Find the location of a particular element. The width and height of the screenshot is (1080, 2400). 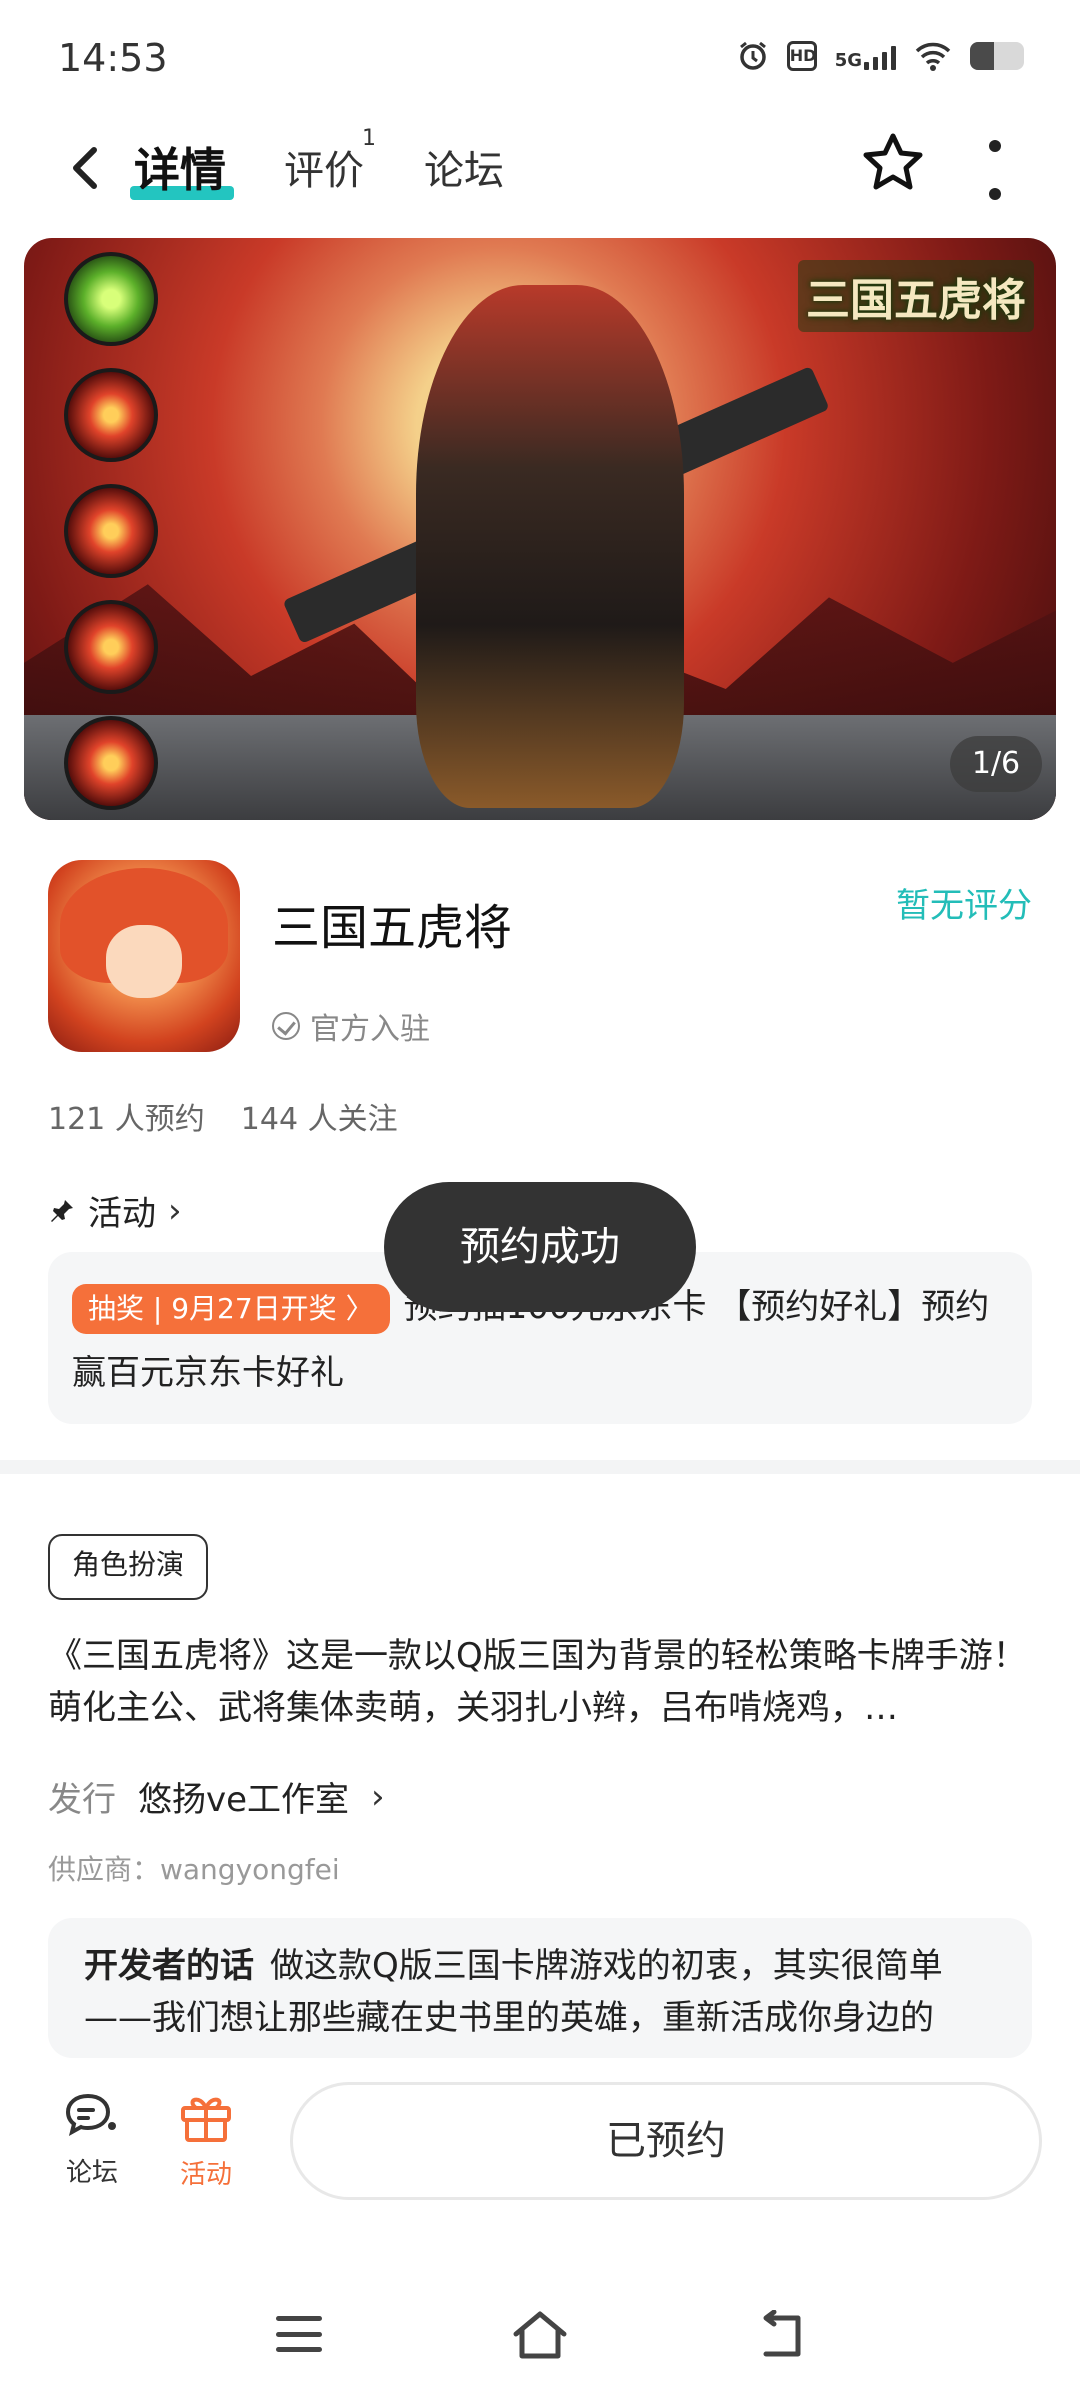

official-label: 官方入驻 is located at coordinates (370, 1029).